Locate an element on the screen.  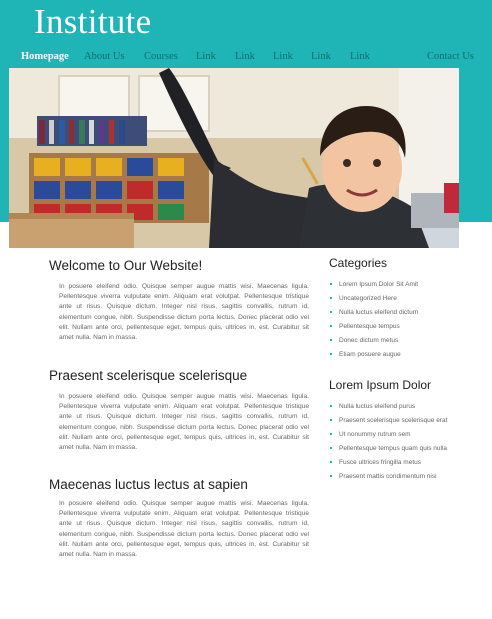
sidebar-link: Fusce ultrices fringilla metus is located at coordinates (396, 462).